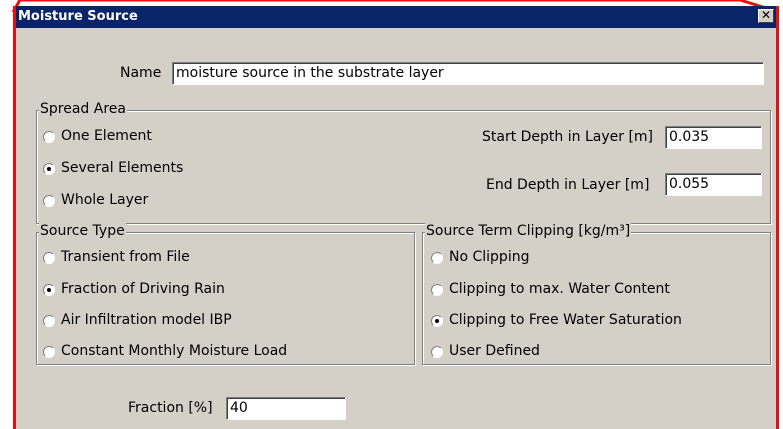 The image size is (783, 429). Describe the element at coordinates (143, 289) in the screenshot. I see `radio-label: Fraction of Driving Rain` at that location.